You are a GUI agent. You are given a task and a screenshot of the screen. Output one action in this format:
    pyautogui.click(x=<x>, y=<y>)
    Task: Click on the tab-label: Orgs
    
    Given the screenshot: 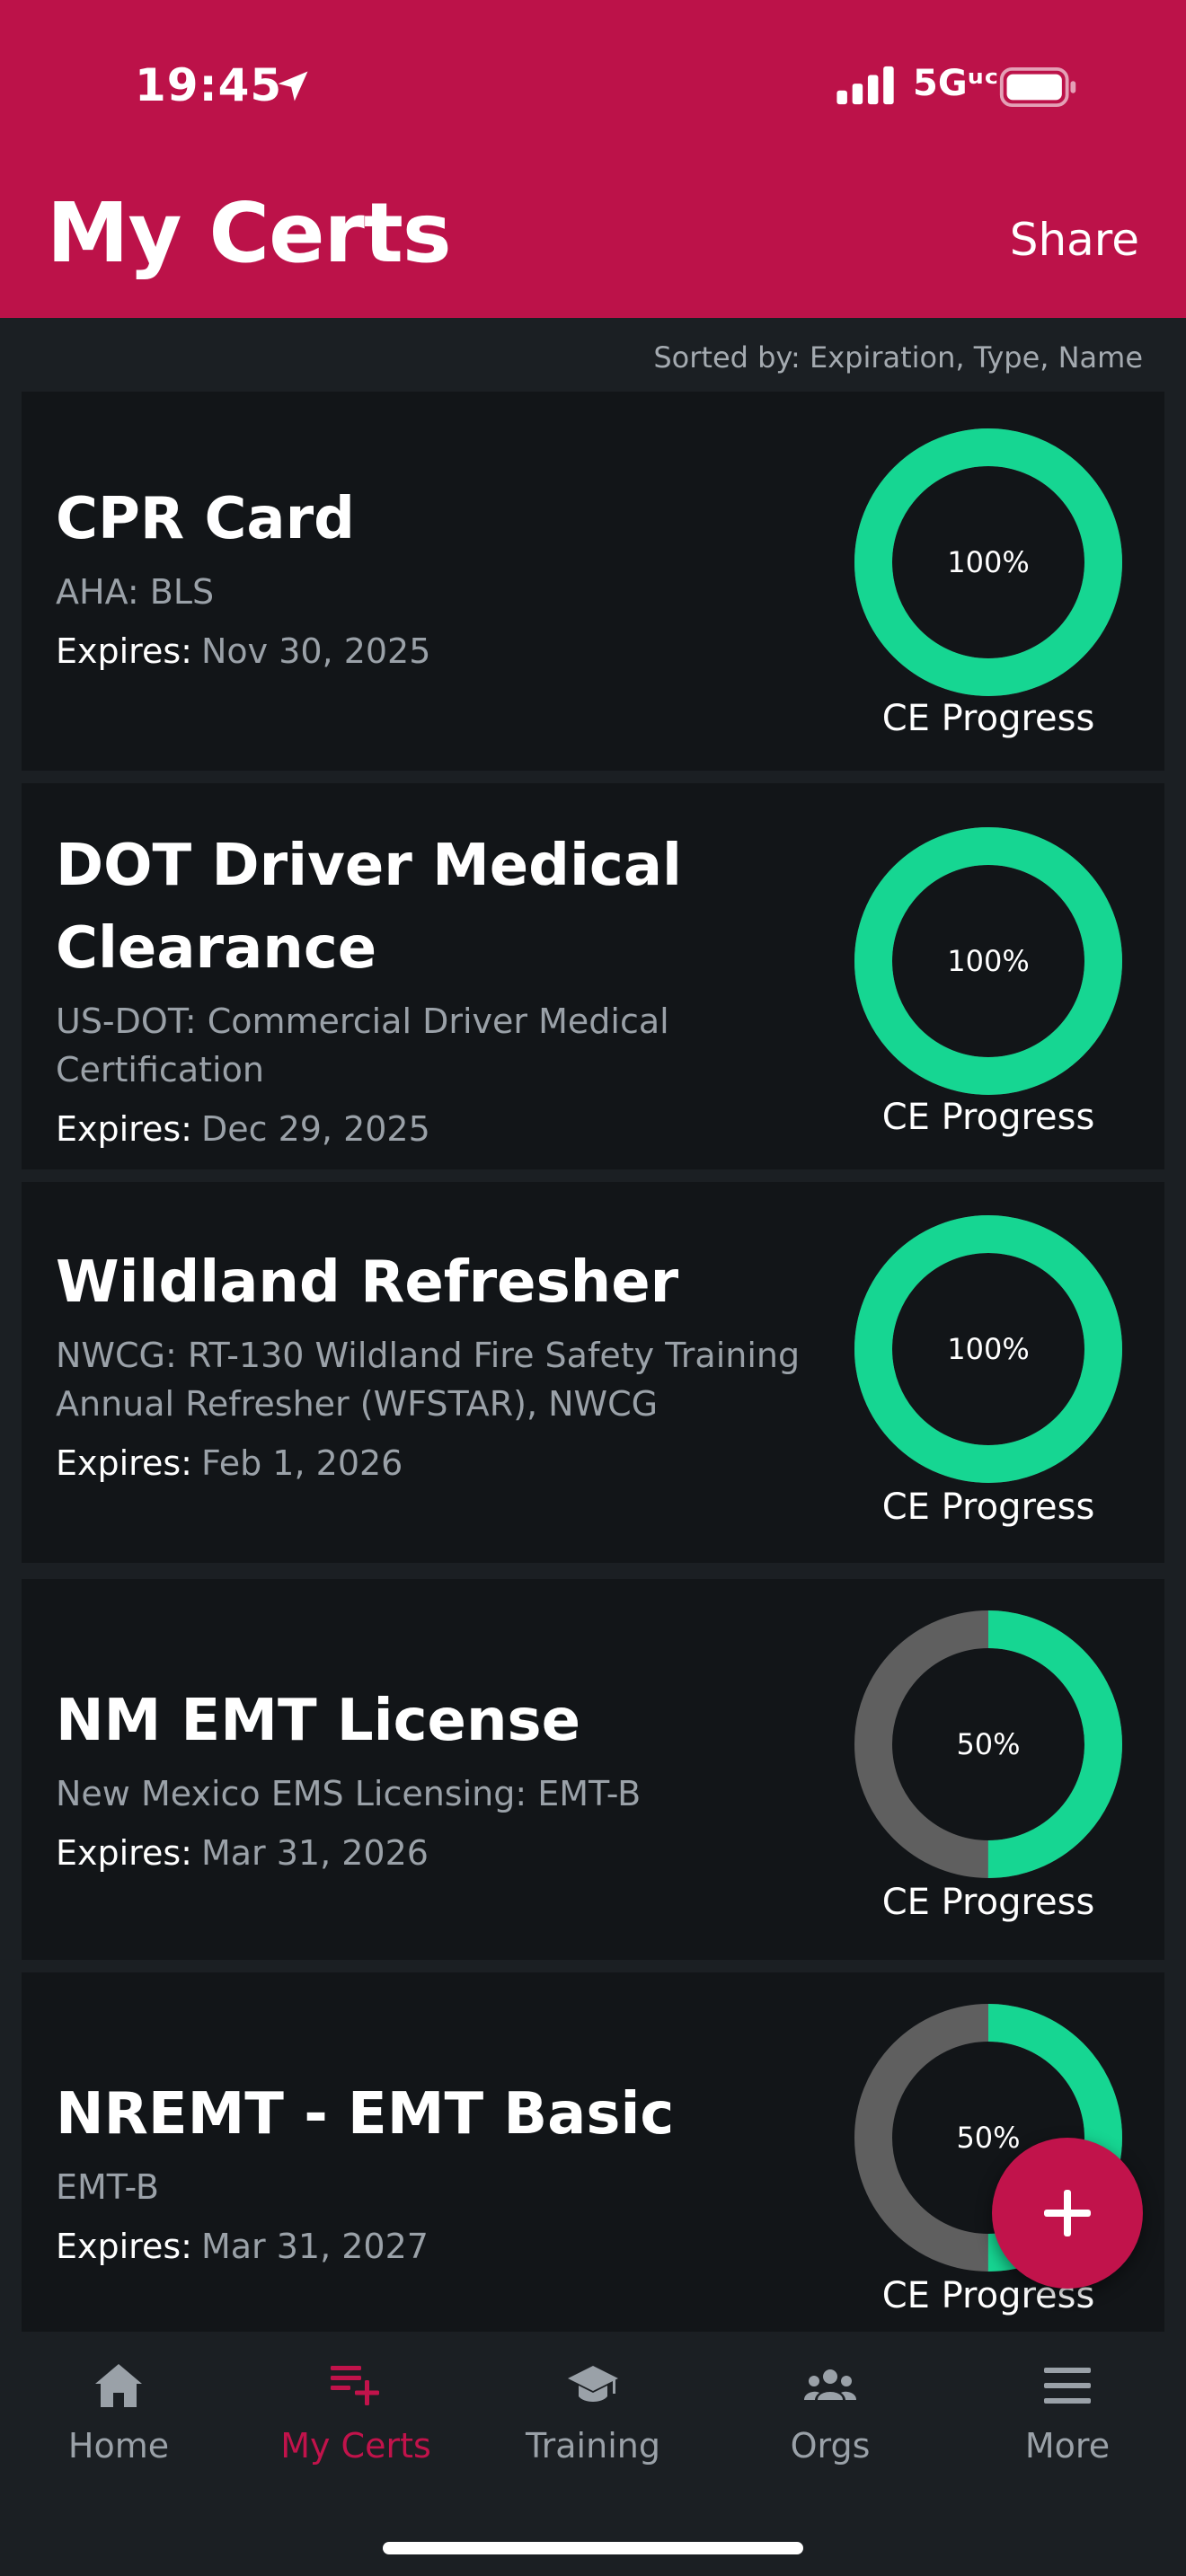 What is the action you would take?
    pyautogui.click(x=830, y=2446)
    